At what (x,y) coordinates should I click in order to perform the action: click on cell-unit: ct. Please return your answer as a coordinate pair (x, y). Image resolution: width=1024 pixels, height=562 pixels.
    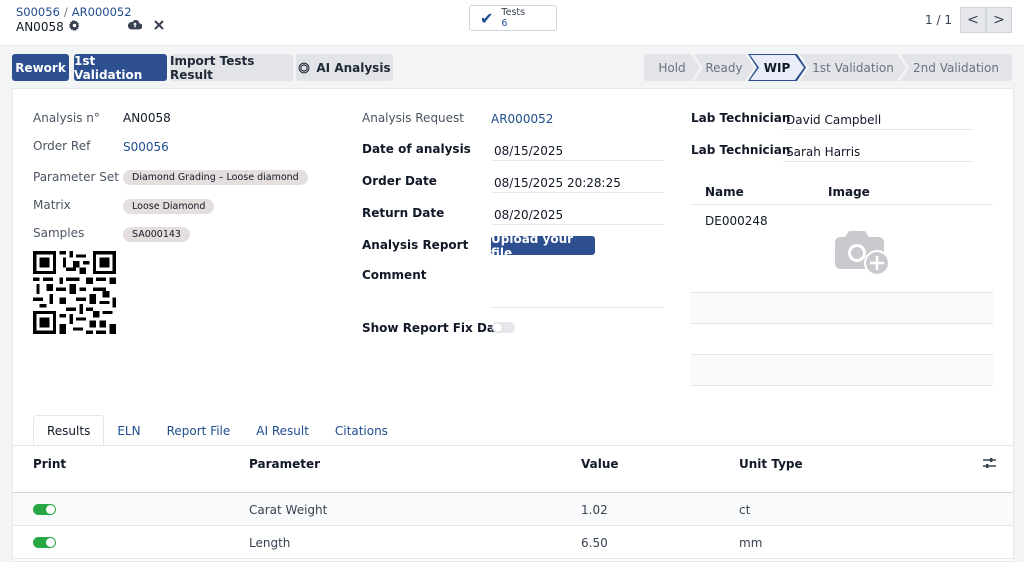
    Looking at the image, I should click on (745, 510).